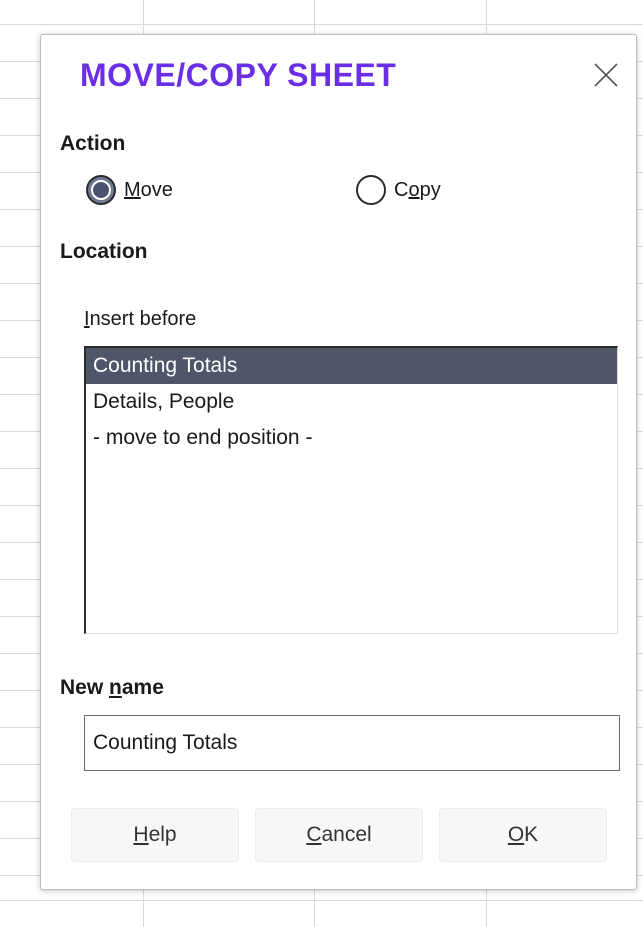 This screenshot has height=927, width=643. Describe the element at coordinates (371, 190) in the screenshot. I see `radio-unchecked-icon` at that location.